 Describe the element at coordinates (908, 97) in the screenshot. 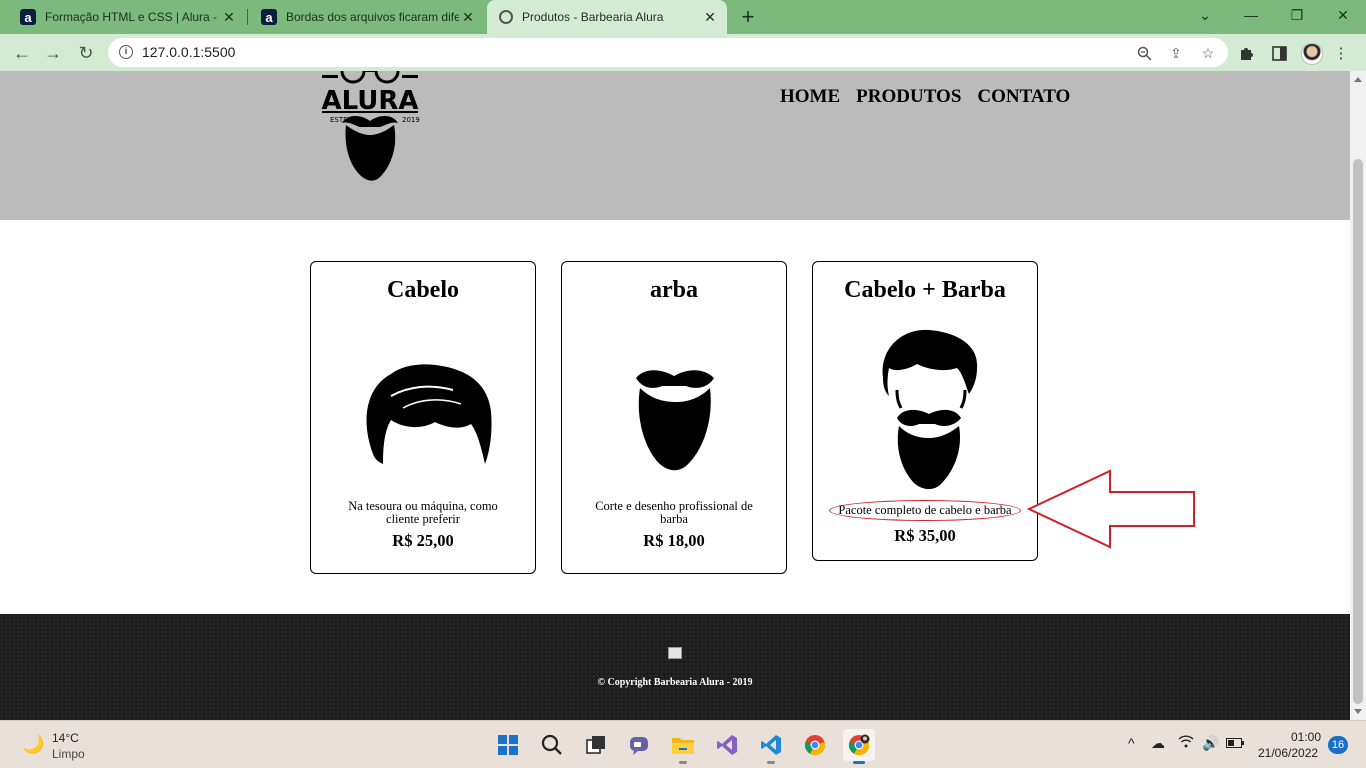

I see `nav-produtos: PRODUTOS` at that location.